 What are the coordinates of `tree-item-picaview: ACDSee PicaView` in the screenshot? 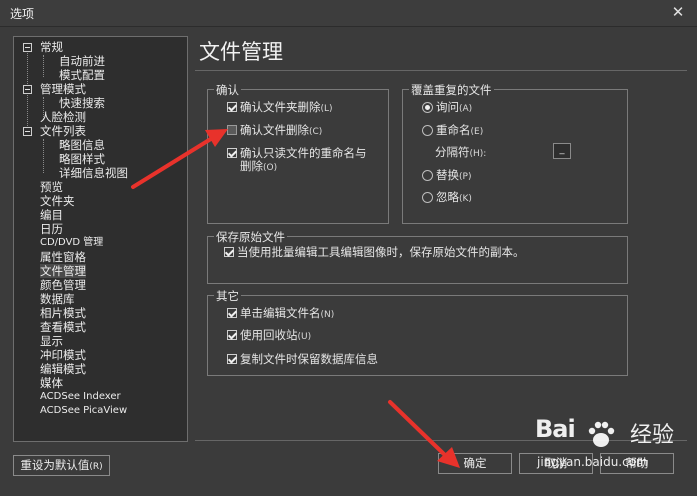 It's located at (83, 411).